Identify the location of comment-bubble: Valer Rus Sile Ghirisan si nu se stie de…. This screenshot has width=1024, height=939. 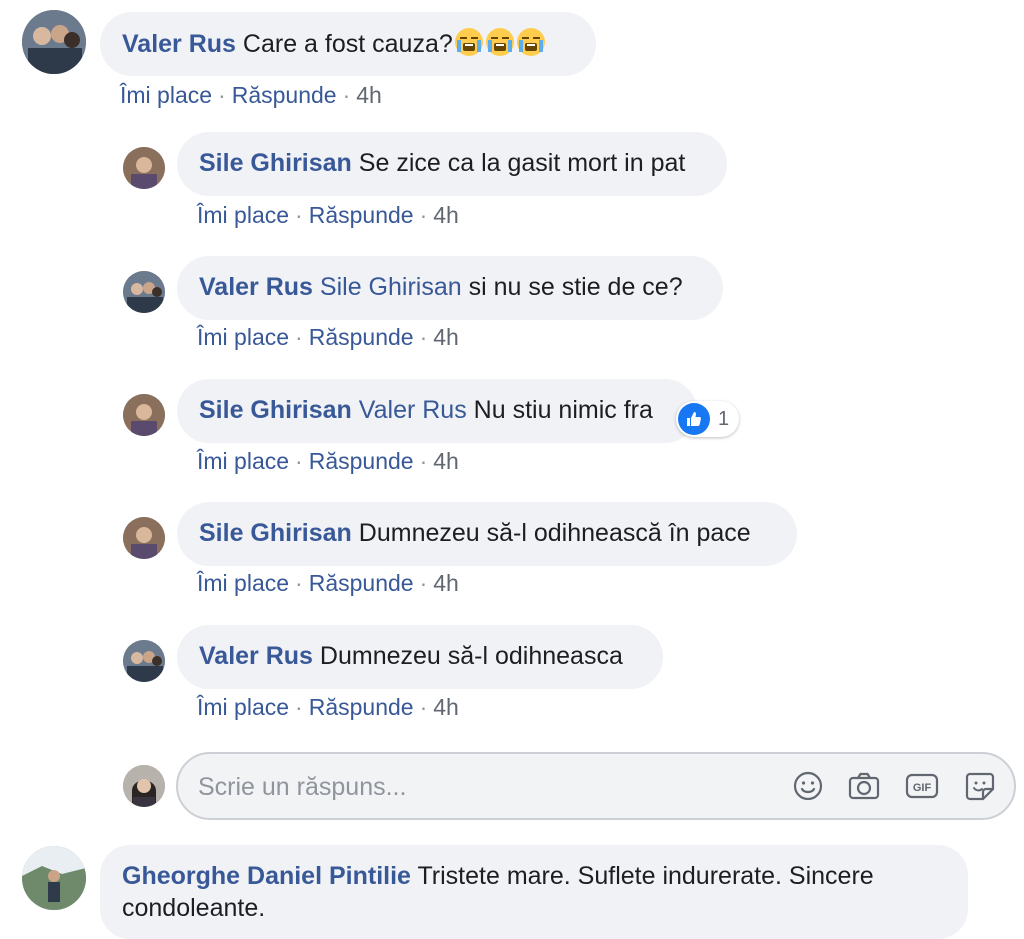
(450, 288).